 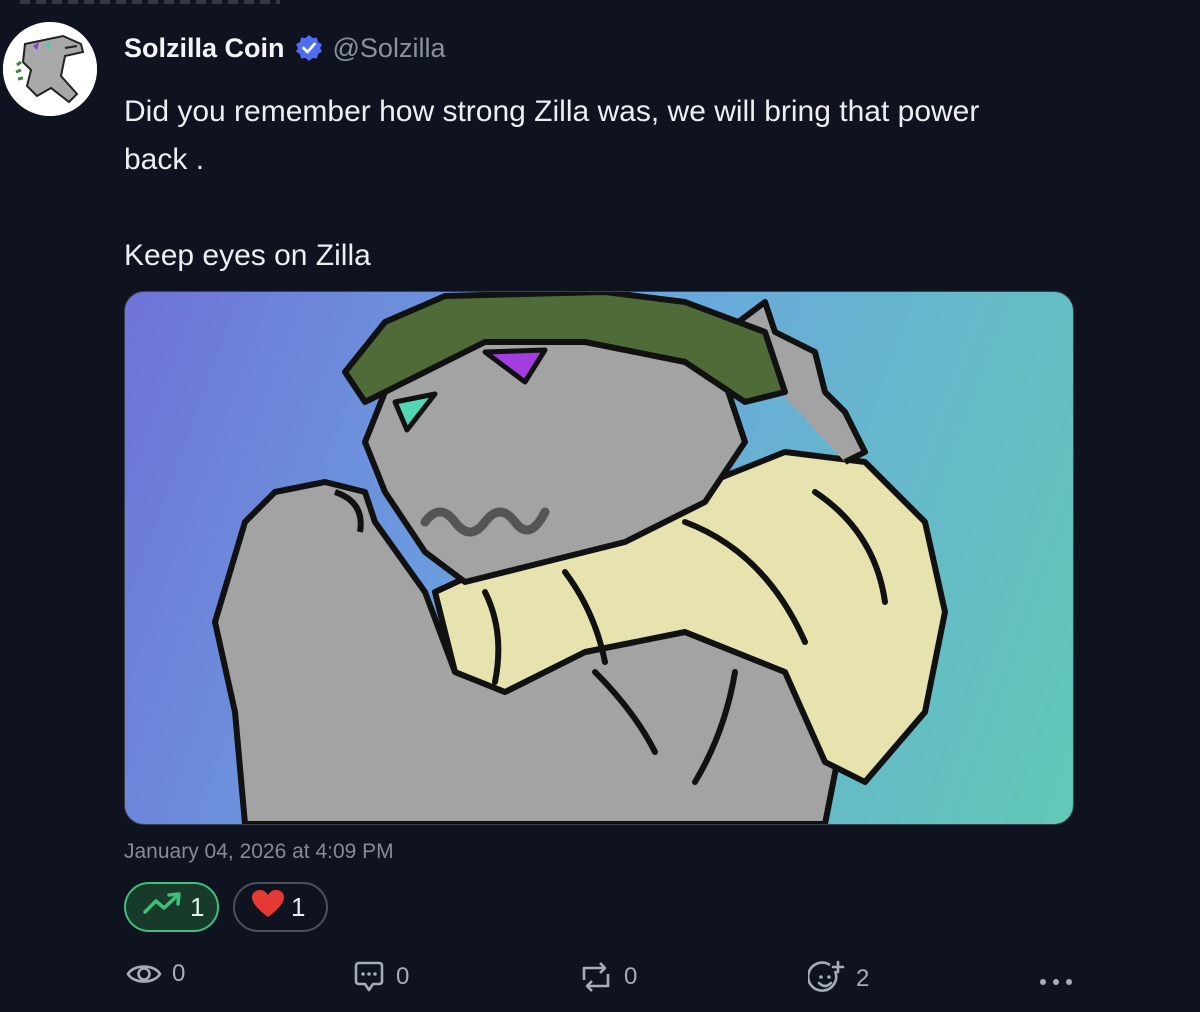 What do you see at coordinates (259, 852) in the screenshot?
I see `post-timestamp: January 04, 2026 at 4:09 PM` at bounding box center [259, 852].